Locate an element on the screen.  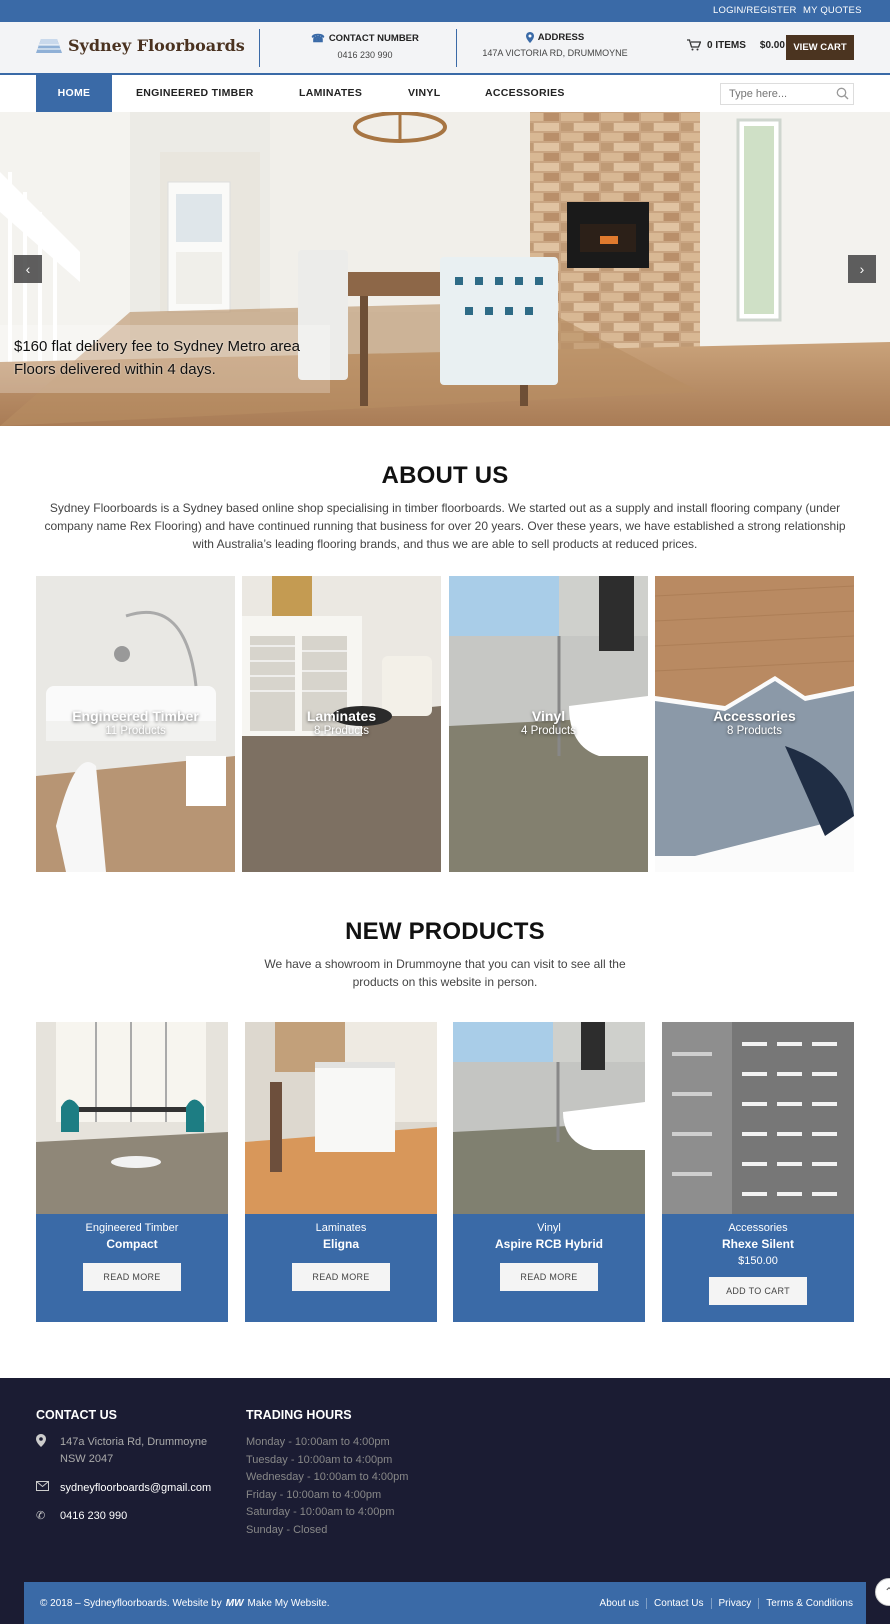
nav-laminates: LAMINATES is located at coordinates (330, 93).